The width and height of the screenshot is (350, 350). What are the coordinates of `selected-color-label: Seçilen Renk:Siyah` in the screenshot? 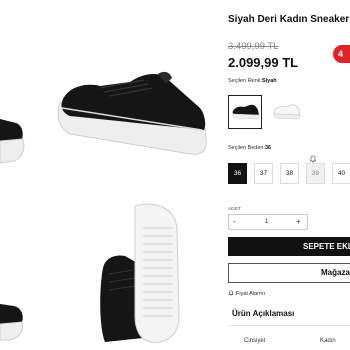 It's located at (252, 81).